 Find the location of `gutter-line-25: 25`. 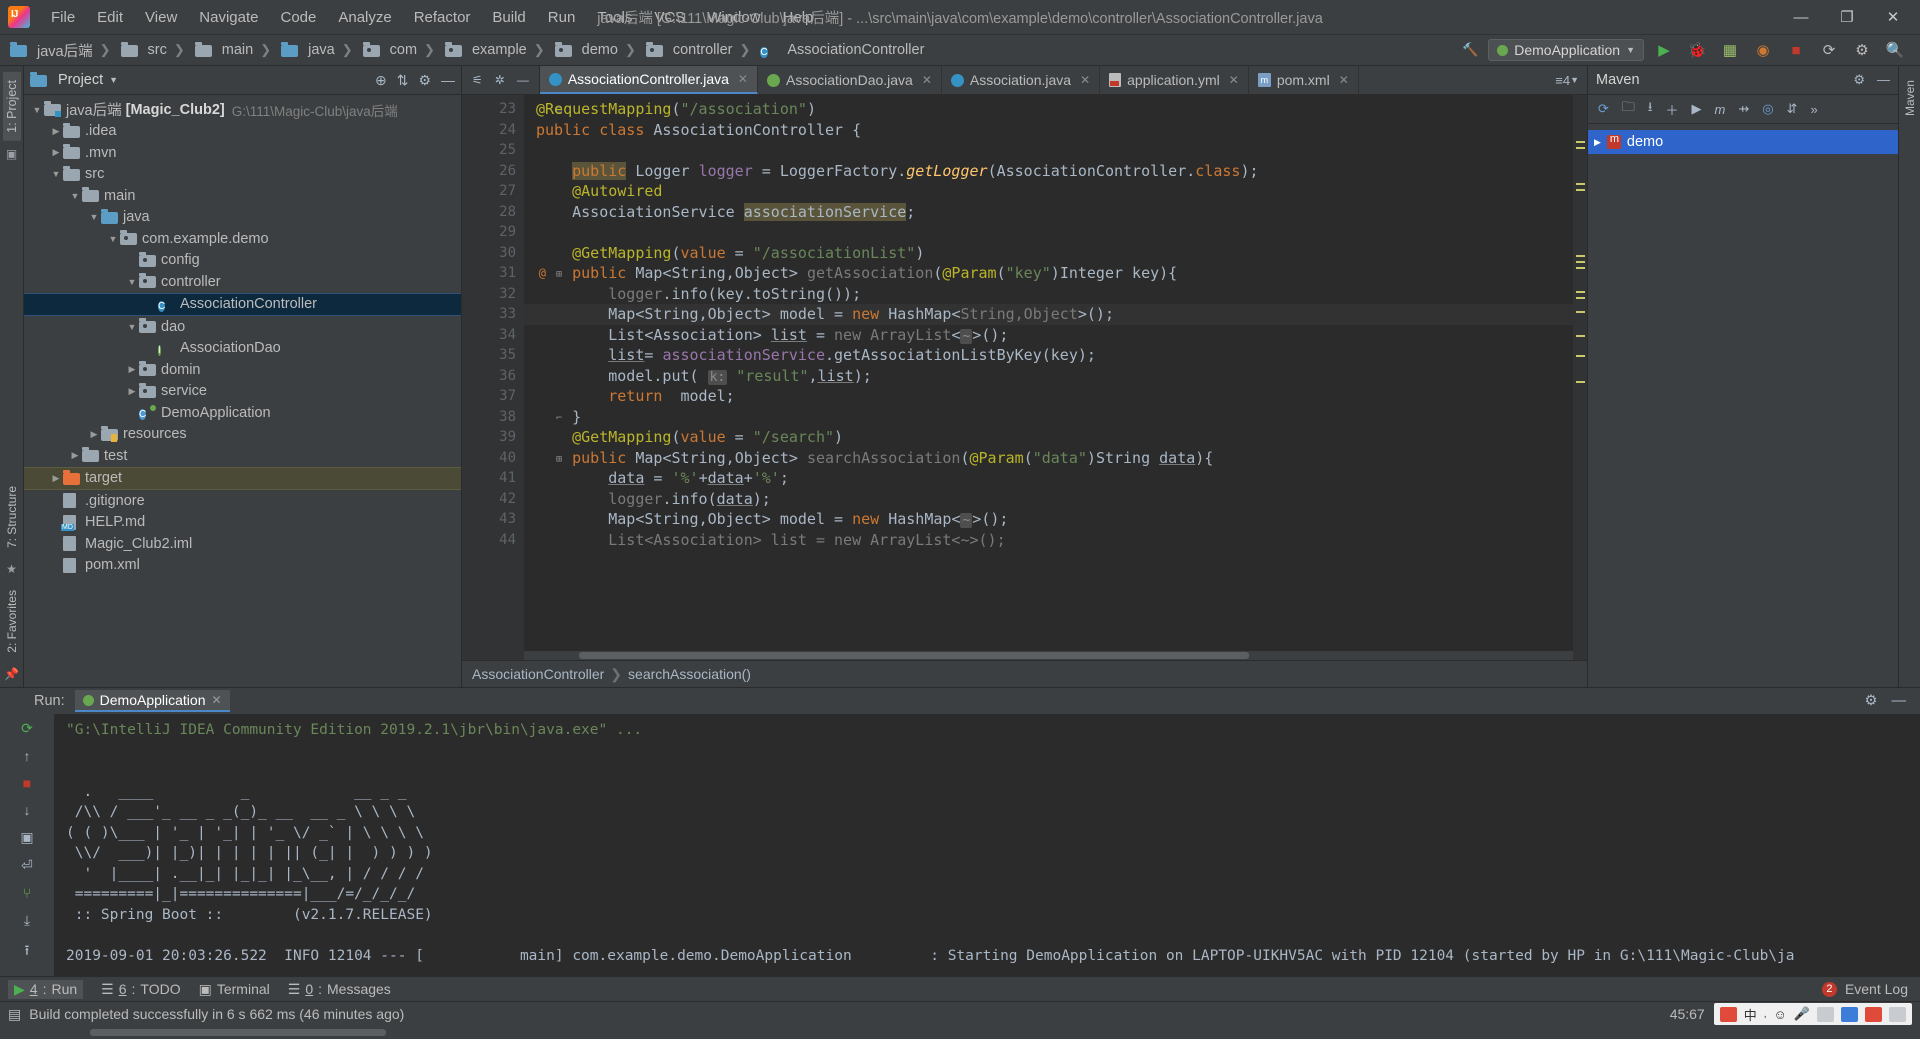

gutter-line-25: 25 is located at coordinates (493, 150).